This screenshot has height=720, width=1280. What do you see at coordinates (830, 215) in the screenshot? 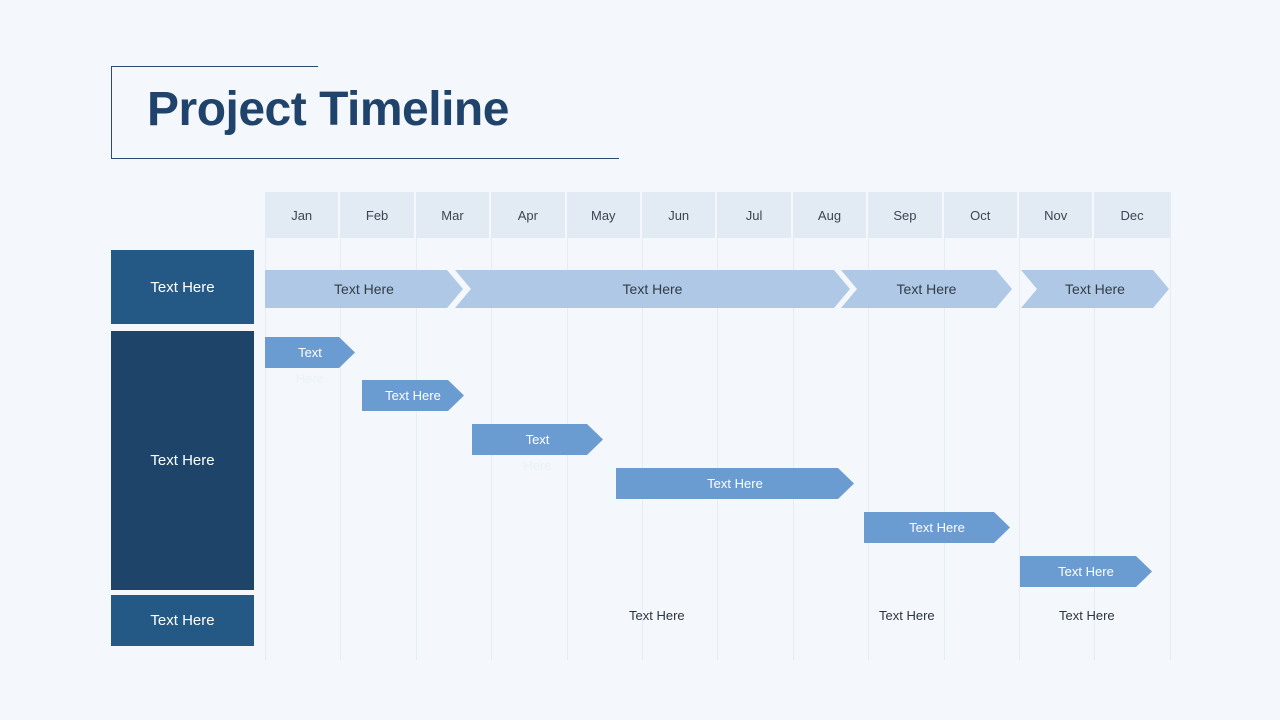
I see `month-header-aug: Aug` at bounding box center [830, 215].